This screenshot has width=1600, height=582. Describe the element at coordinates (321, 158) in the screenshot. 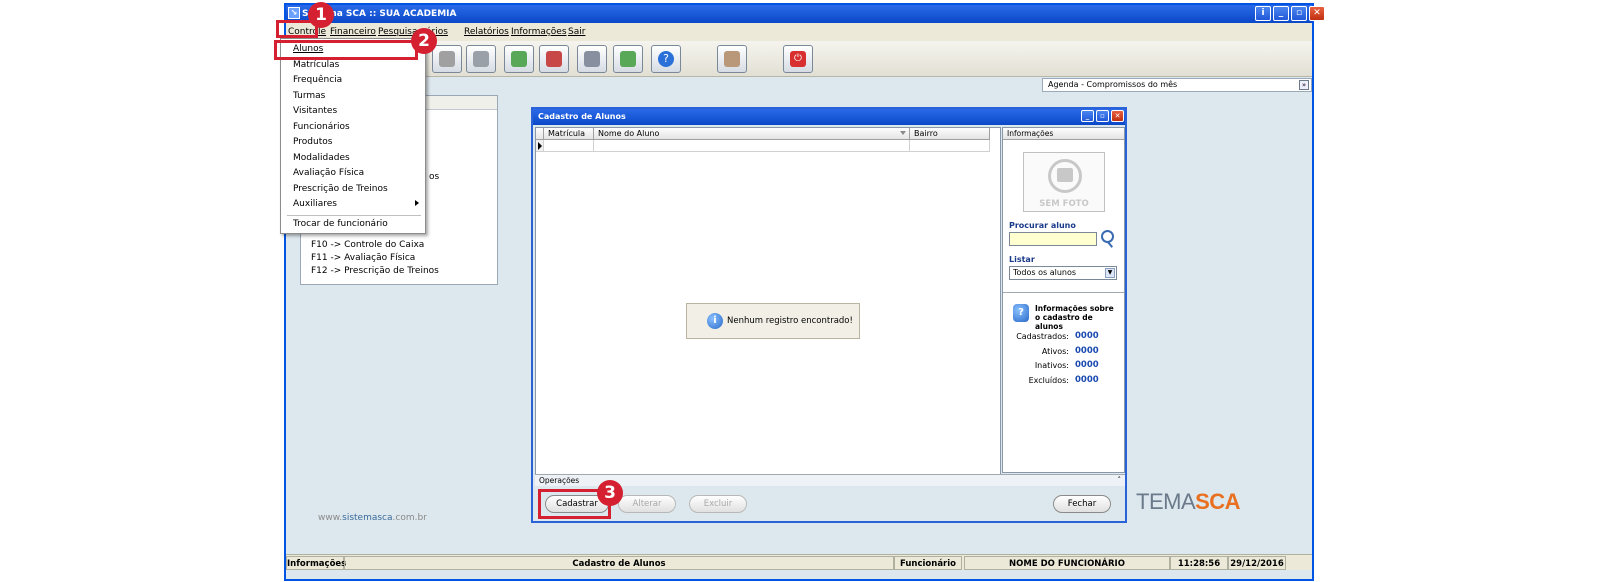

I see `menu-item-modalidades: Modalidades` at that location.